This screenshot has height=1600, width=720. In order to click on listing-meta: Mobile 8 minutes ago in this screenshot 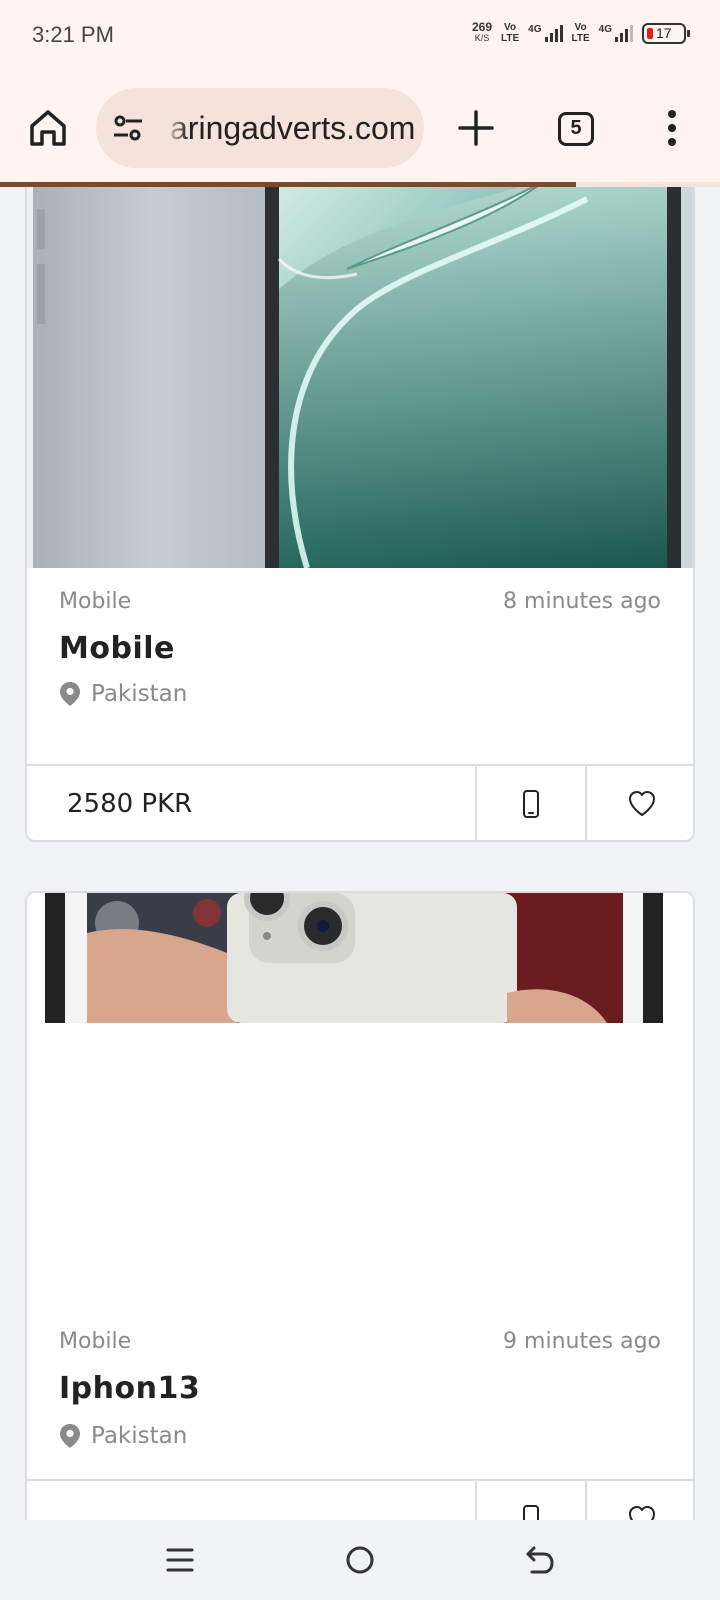, I will do `click(360, 601)`.